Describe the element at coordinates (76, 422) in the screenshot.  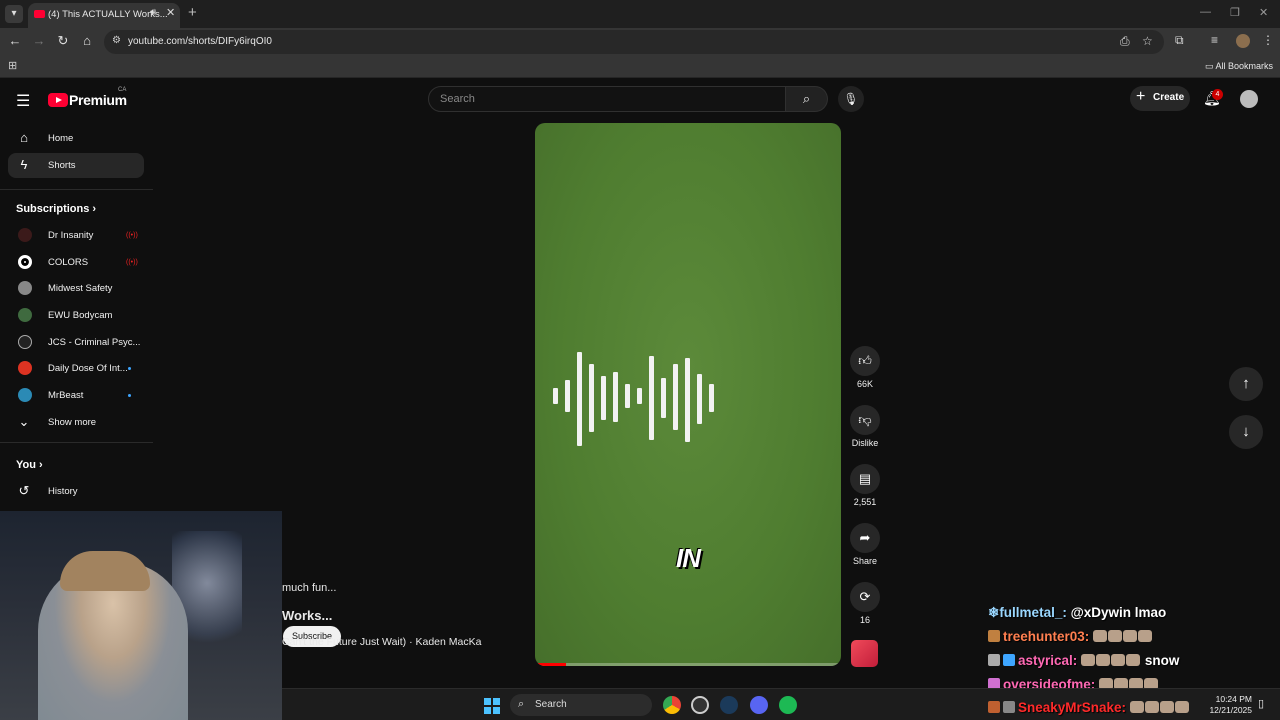
I see `sidebar-item-show-more: ⌄ Show more` at that location.